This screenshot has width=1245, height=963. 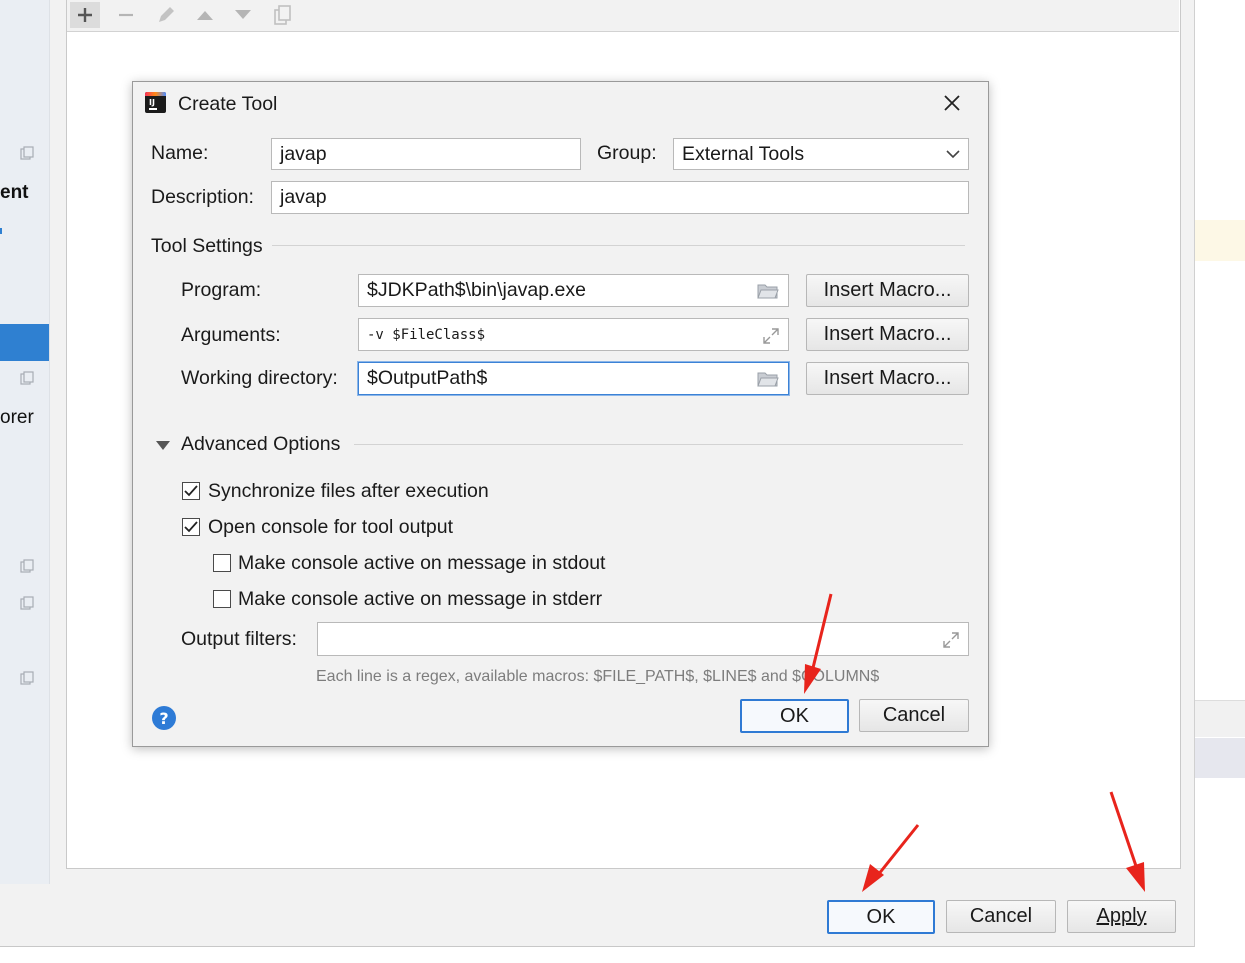 I want to click on help-icon: ?, so click(x=164, y=718).